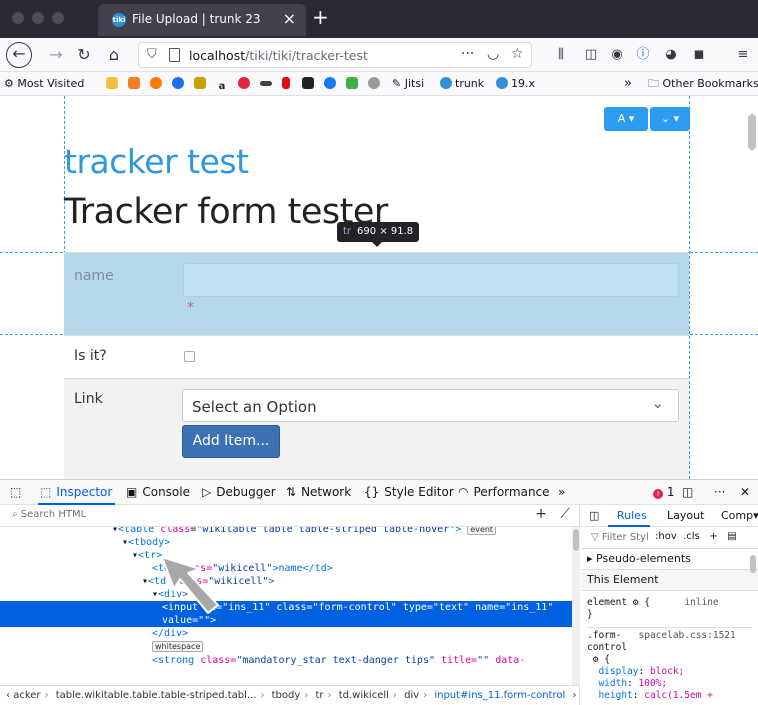 Image resolution: width=758 pixels, height=705 pixels. Describe the element at coordinates (517, 54) in the screenshot. I see `bookmark-star-icon: ☆` at that location.